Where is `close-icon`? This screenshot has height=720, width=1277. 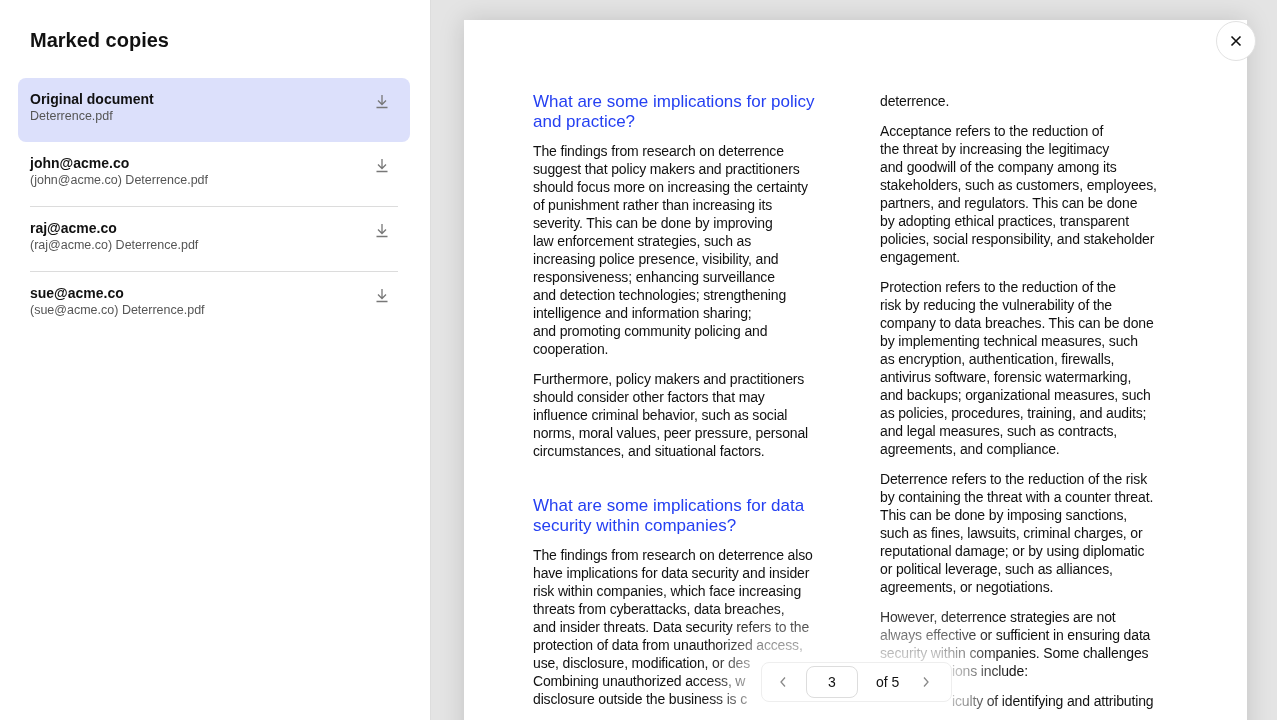 close-icon is located at coordinates (1236, 41).